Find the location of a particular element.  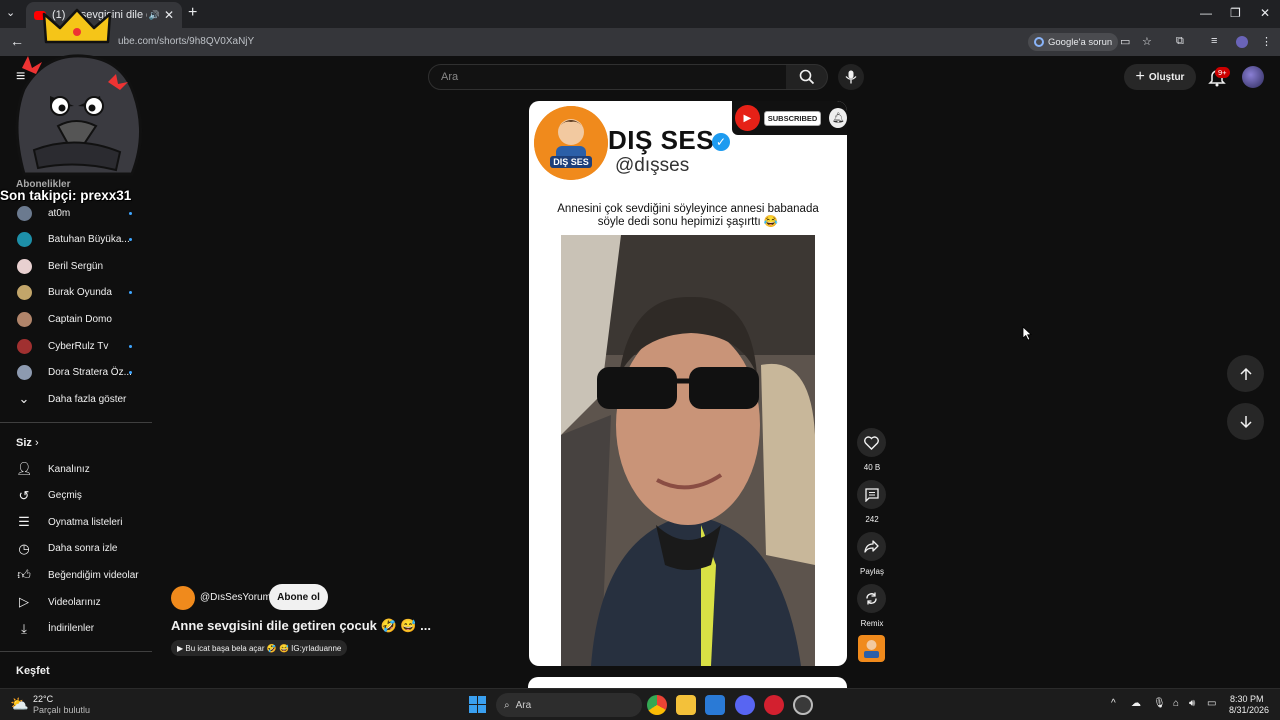

sidebar-item-downloads: ⤓ İndirilenler is located at coordinates (76, 629).